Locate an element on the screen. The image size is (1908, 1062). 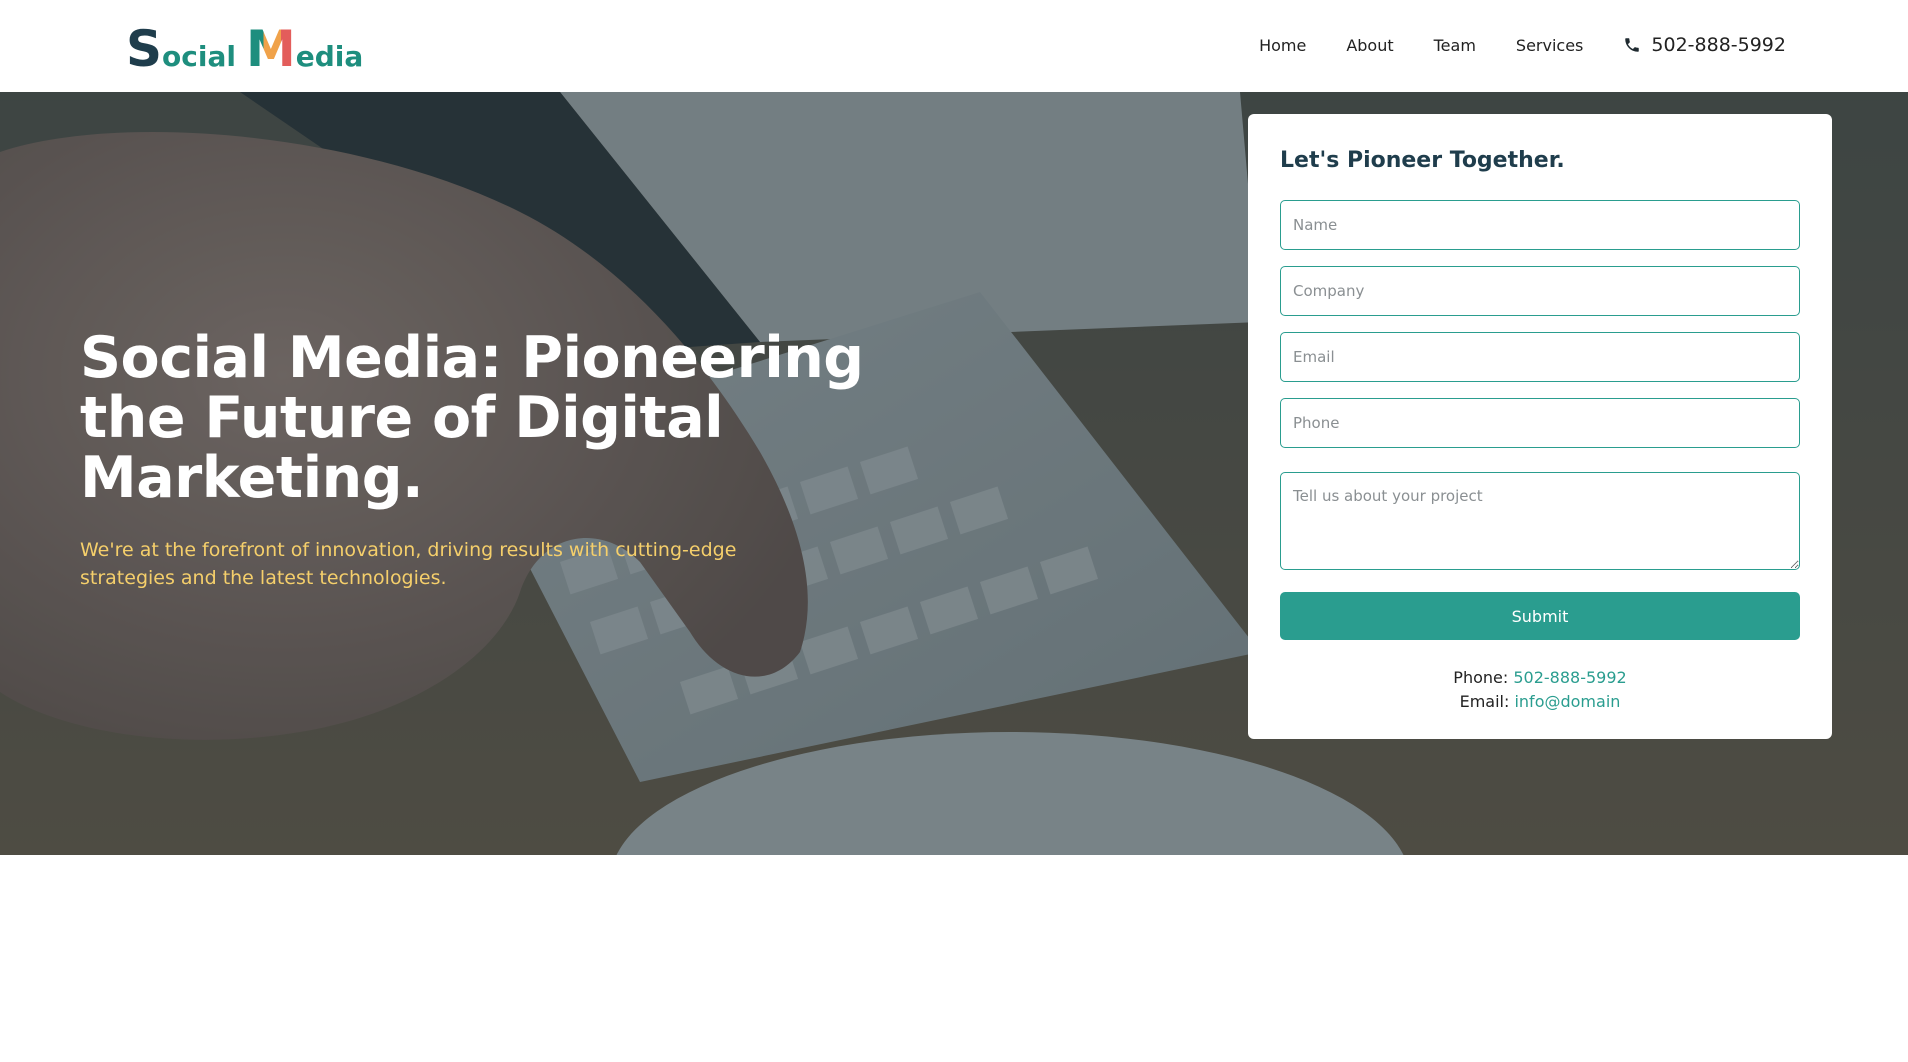
contact-email-row: Email: info@domain is located at coordinates (1540, 702).